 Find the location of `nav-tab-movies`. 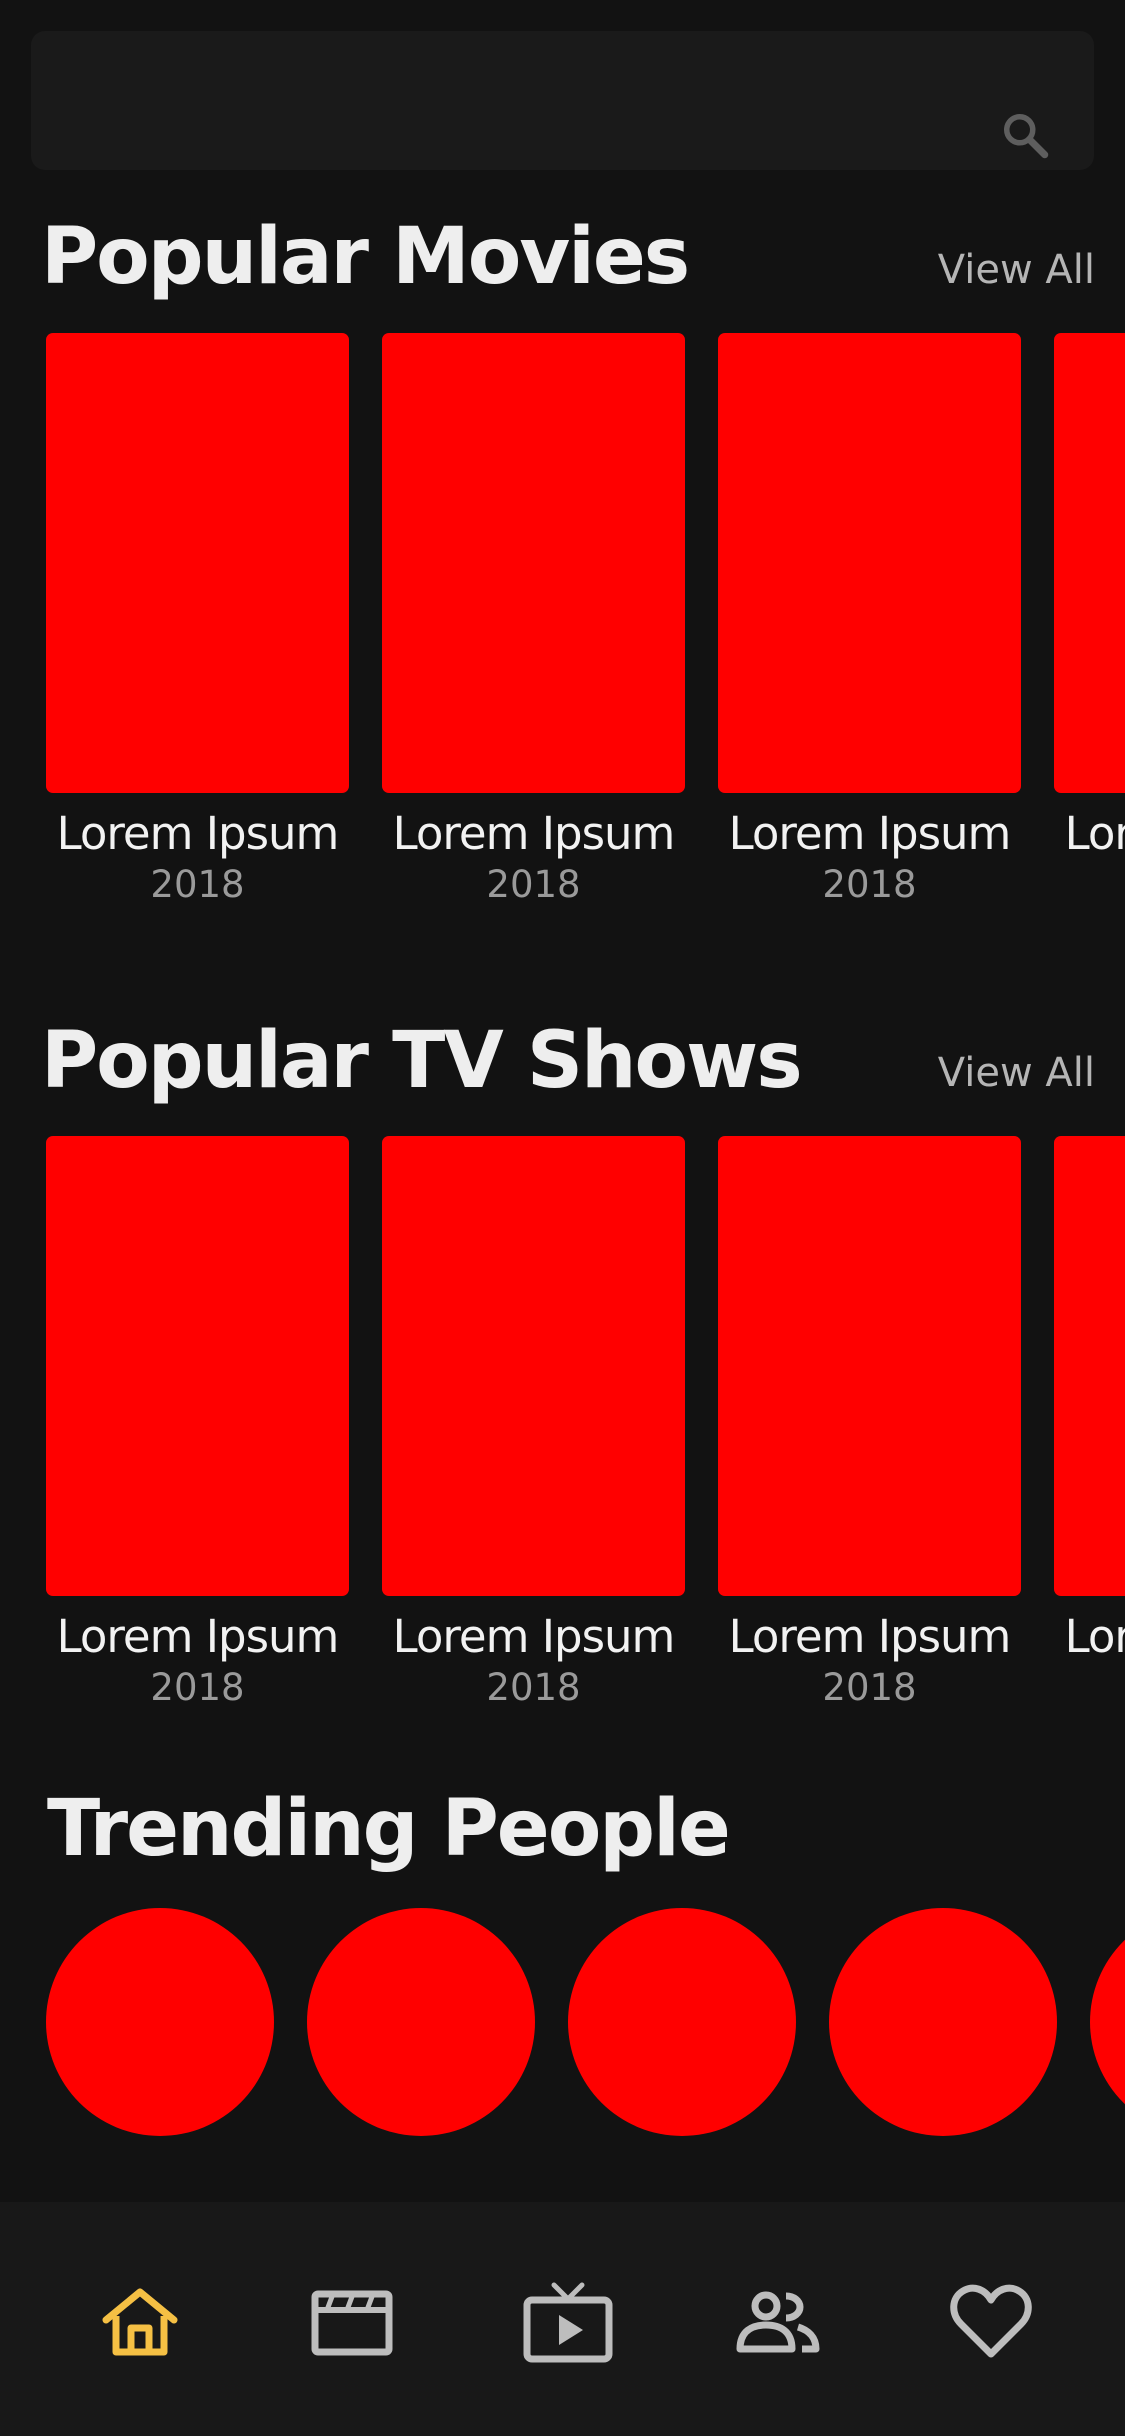

nav-tab-movies is located at coordinates (352, 2322).